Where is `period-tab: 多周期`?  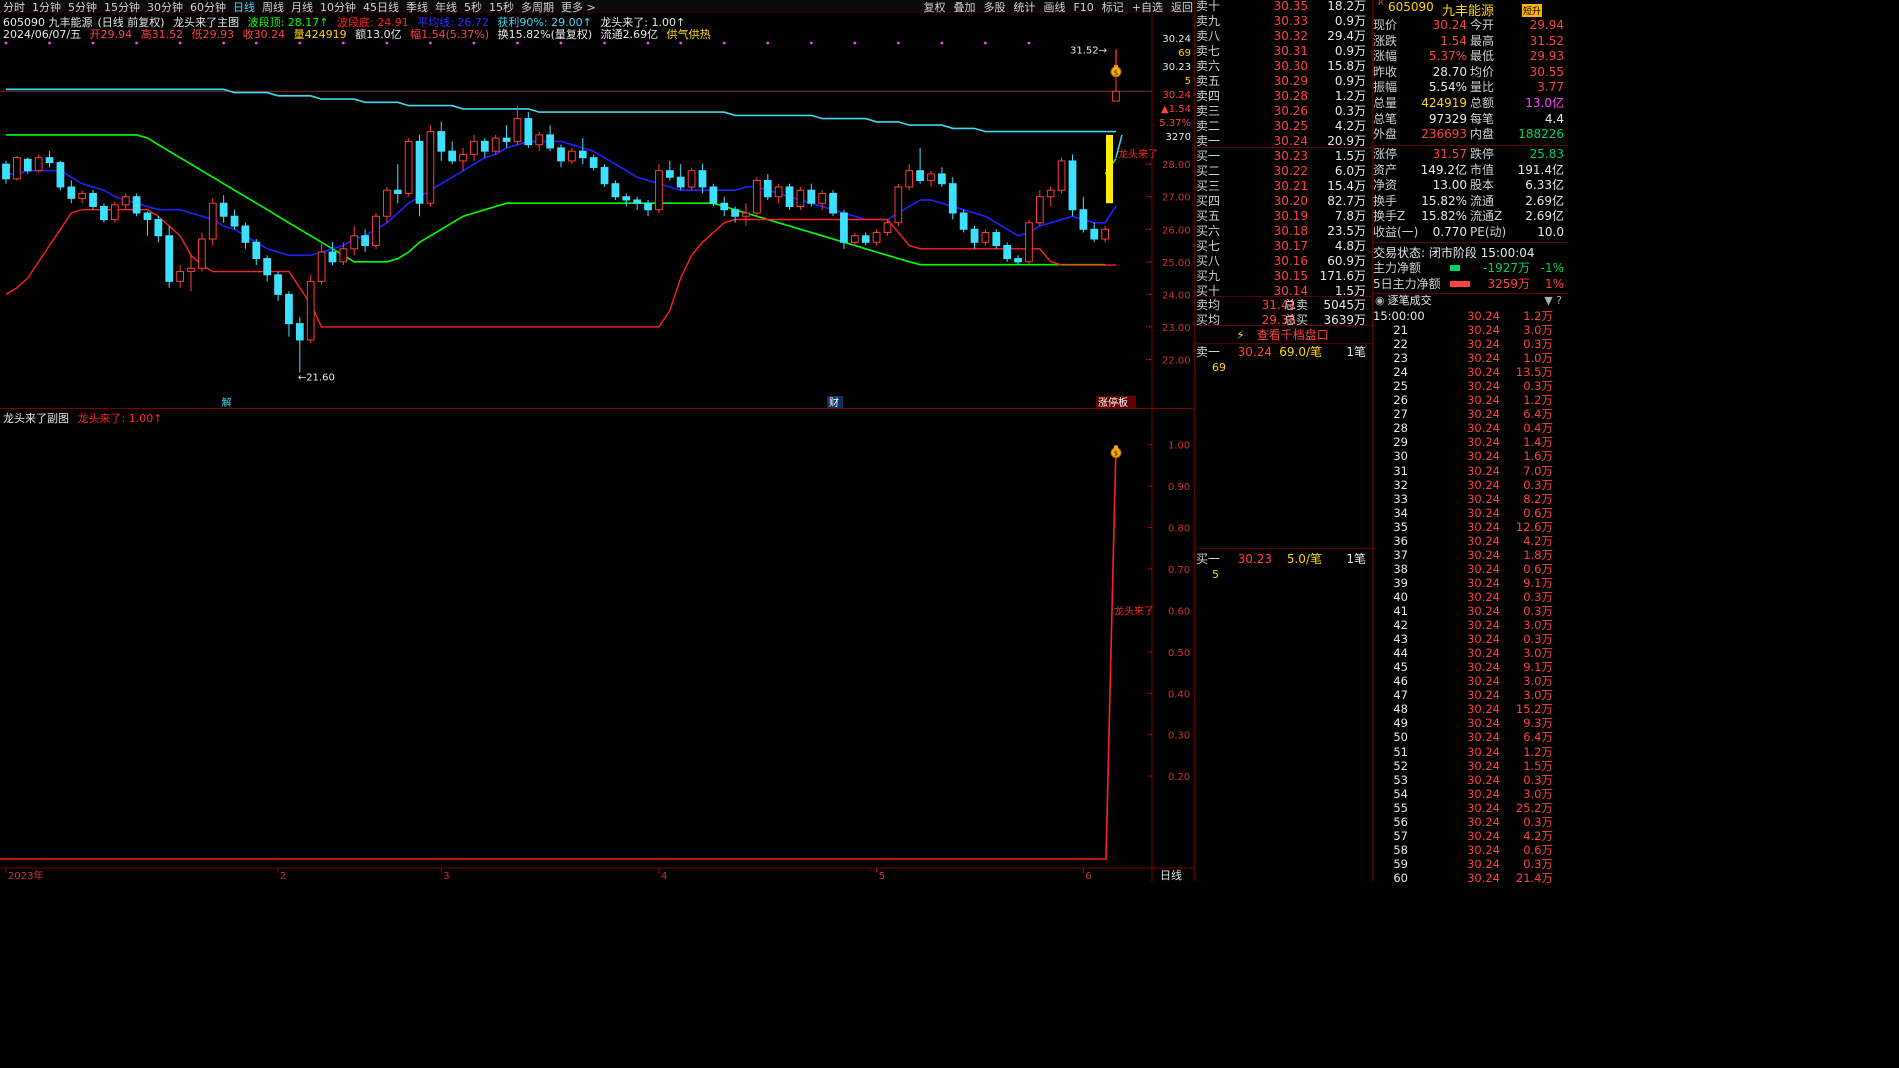 period-tab: 多周期 is located at coordinates (537, 7).